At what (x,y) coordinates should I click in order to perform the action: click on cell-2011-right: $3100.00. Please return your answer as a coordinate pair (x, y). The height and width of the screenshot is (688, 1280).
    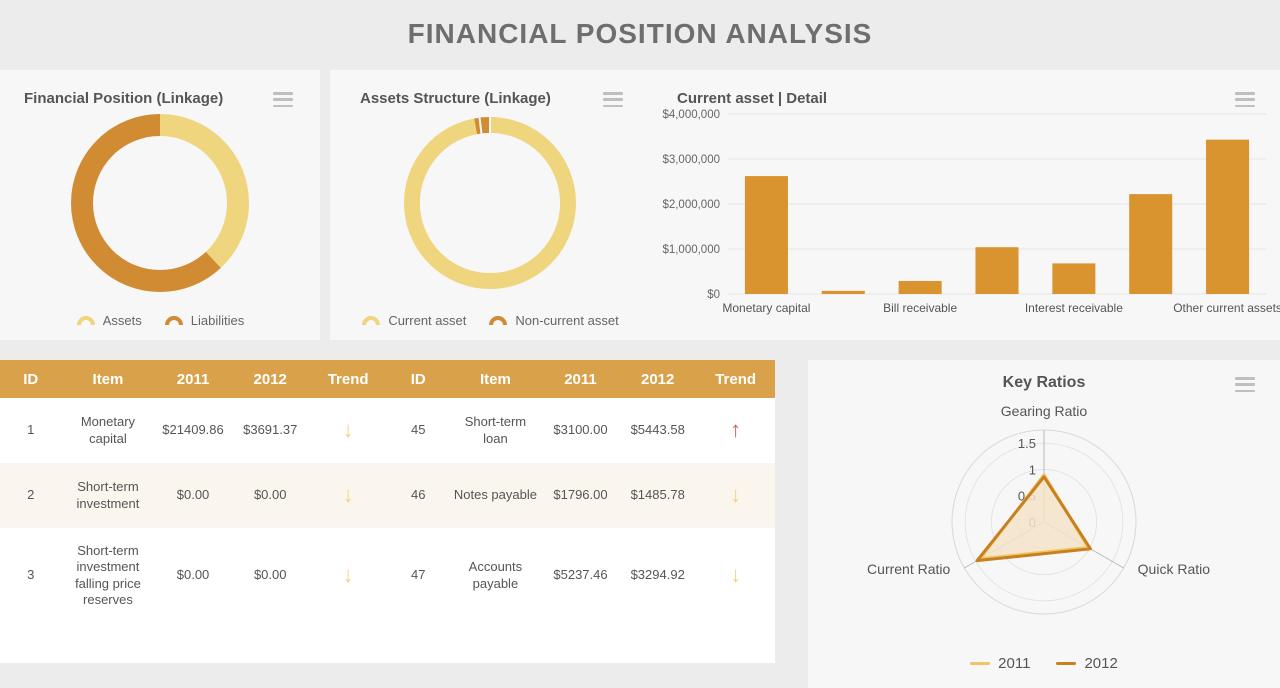
    Looking at the image, I should click on (580, 430).